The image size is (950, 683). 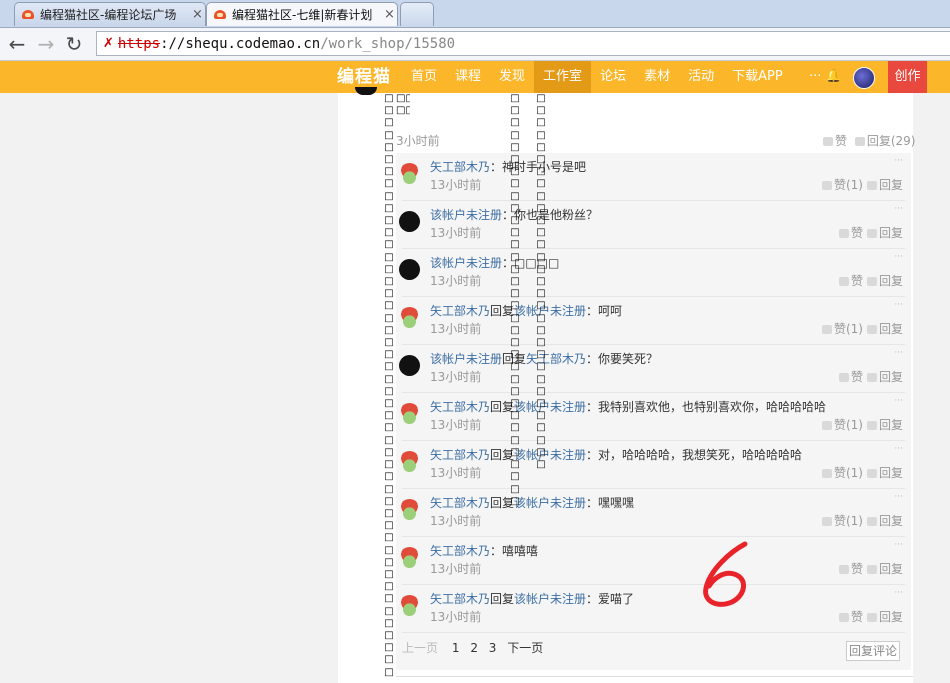 What do you see at coordinates (701, 77) in the screenshot?
I see `nav-events: 活动` at bounding box center [701, 77].